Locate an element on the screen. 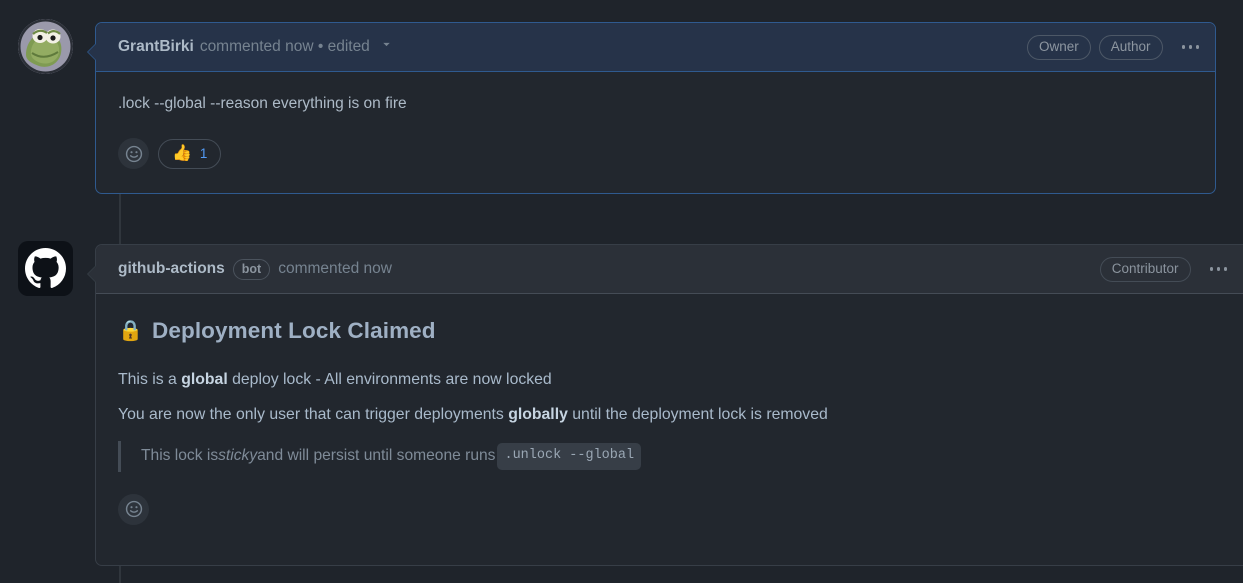 The width and height of the screenshot is (1243, 583). comment-timestamp: commented now • edited is located at coordinates (284, 46).